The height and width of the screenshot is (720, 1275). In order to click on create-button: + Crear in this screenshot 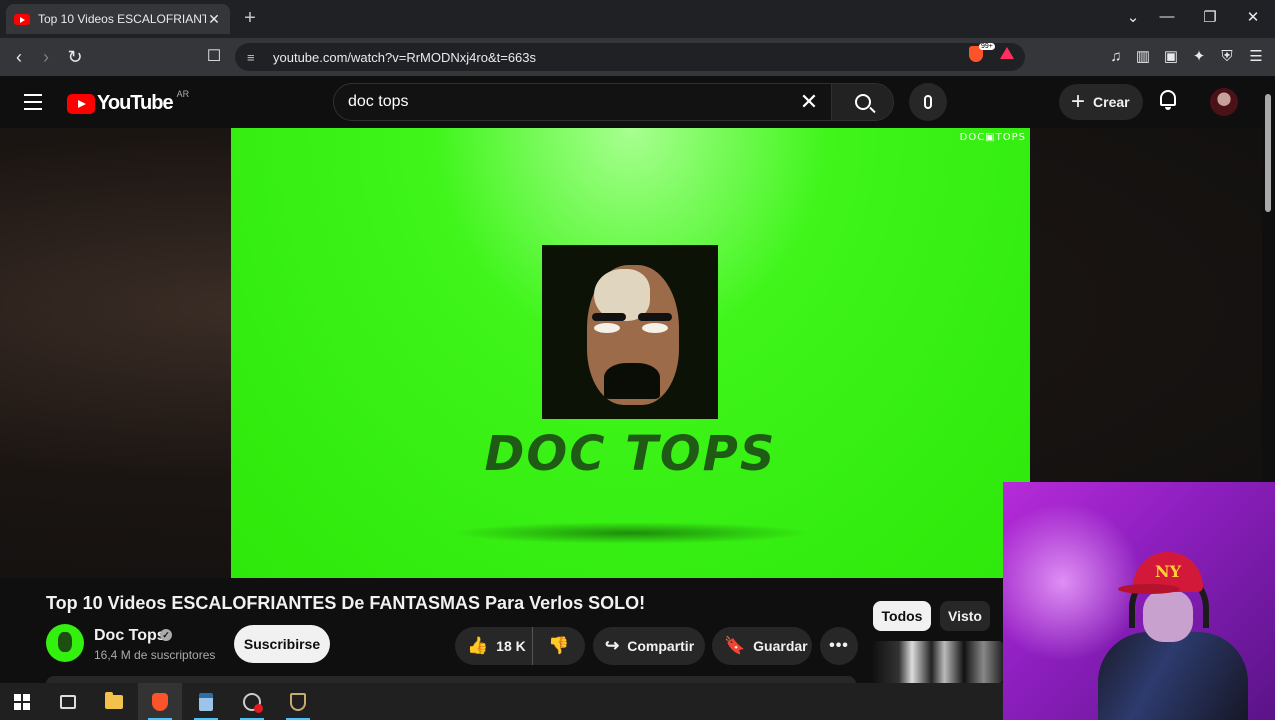, I will do `click(1101, 102)`.